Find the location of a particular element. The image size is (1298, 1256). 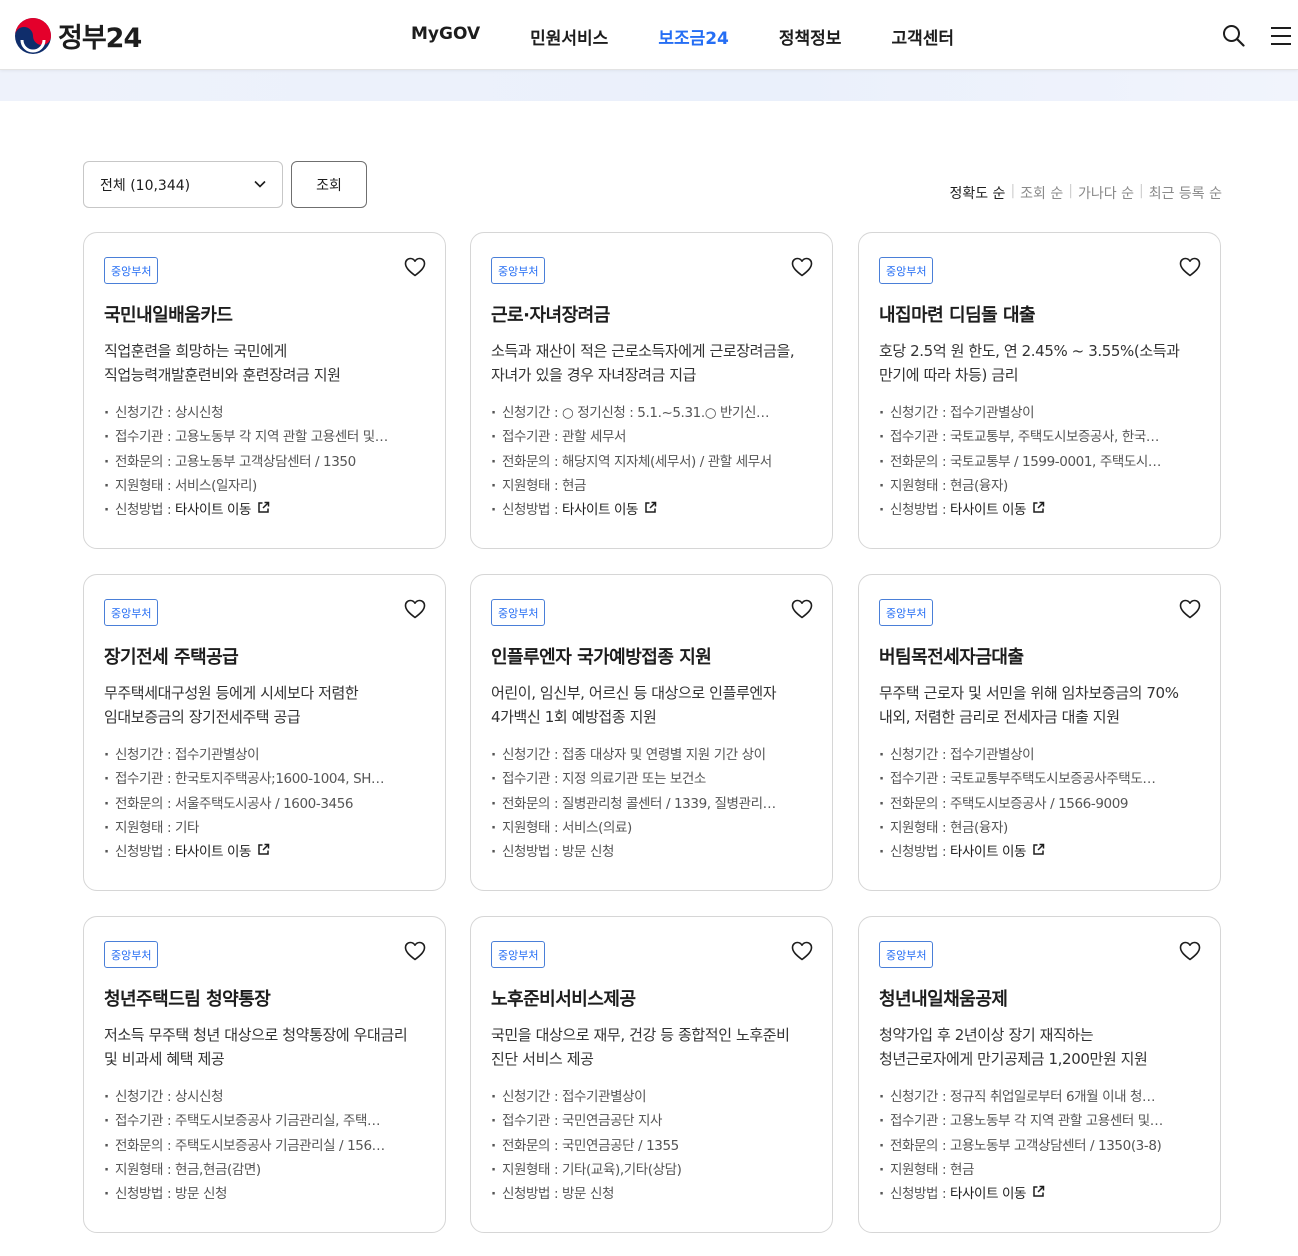

nav-item-mygov: MyGOV is located at coordinates (445, 36).